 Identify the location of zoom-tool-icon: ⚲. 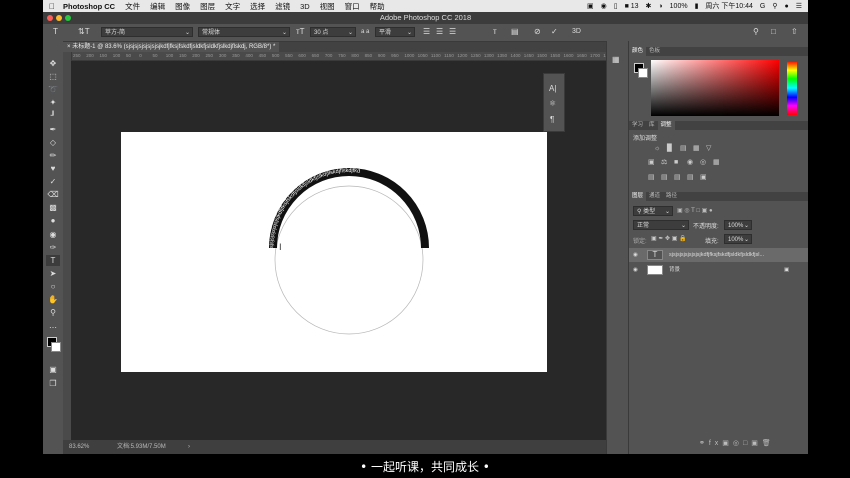
(53, 312).